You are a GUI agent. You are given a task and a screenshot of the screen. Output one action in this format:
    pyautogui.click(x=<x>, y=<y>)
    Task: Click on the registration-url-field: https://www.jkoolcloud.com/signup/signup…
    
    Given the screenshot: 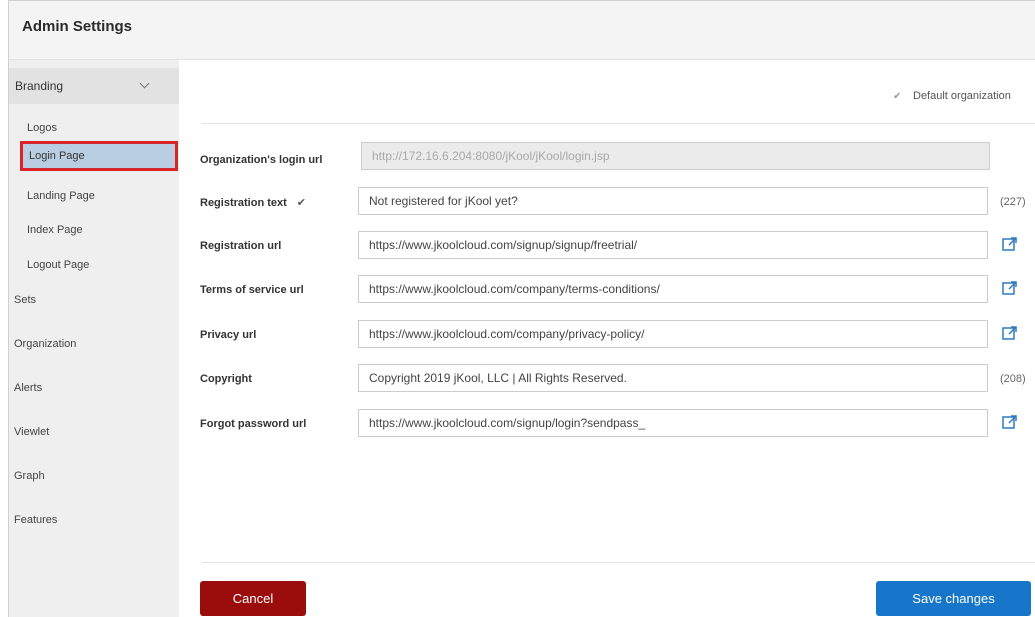 What is the action you would take?
    pyautogui.click(x=673, y=245)
    